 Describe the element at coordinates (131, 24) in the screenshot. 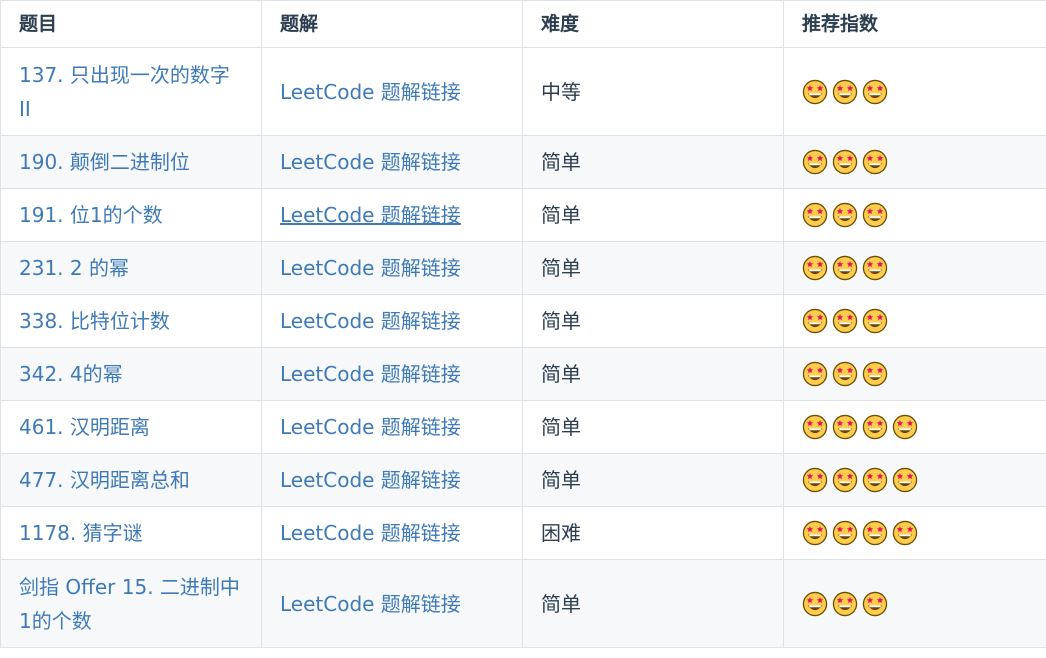

I see `header-title: 题目` at that location.